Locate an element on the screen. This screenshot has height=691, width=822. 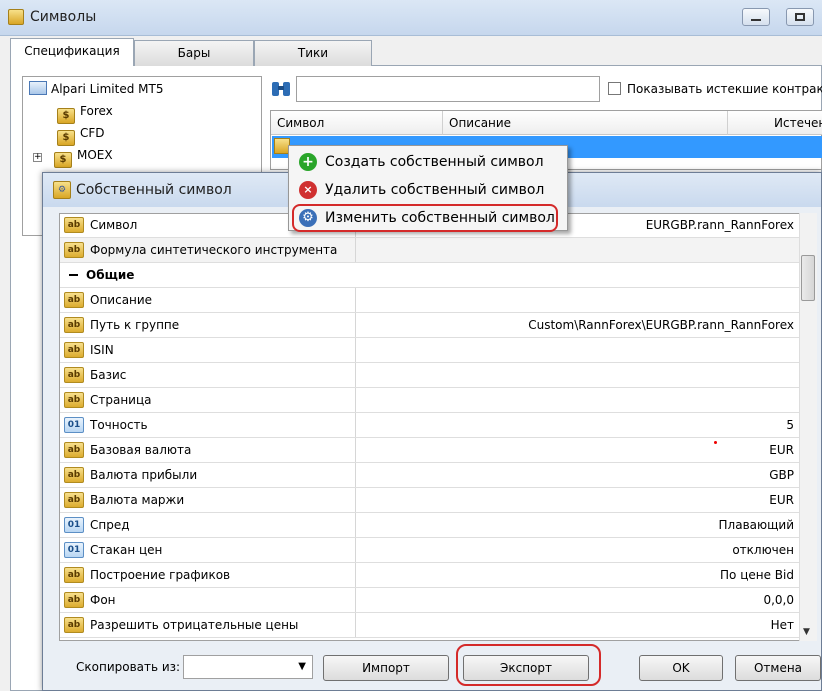
property-name: Валюта маржи is located at coordinates (137, 500).